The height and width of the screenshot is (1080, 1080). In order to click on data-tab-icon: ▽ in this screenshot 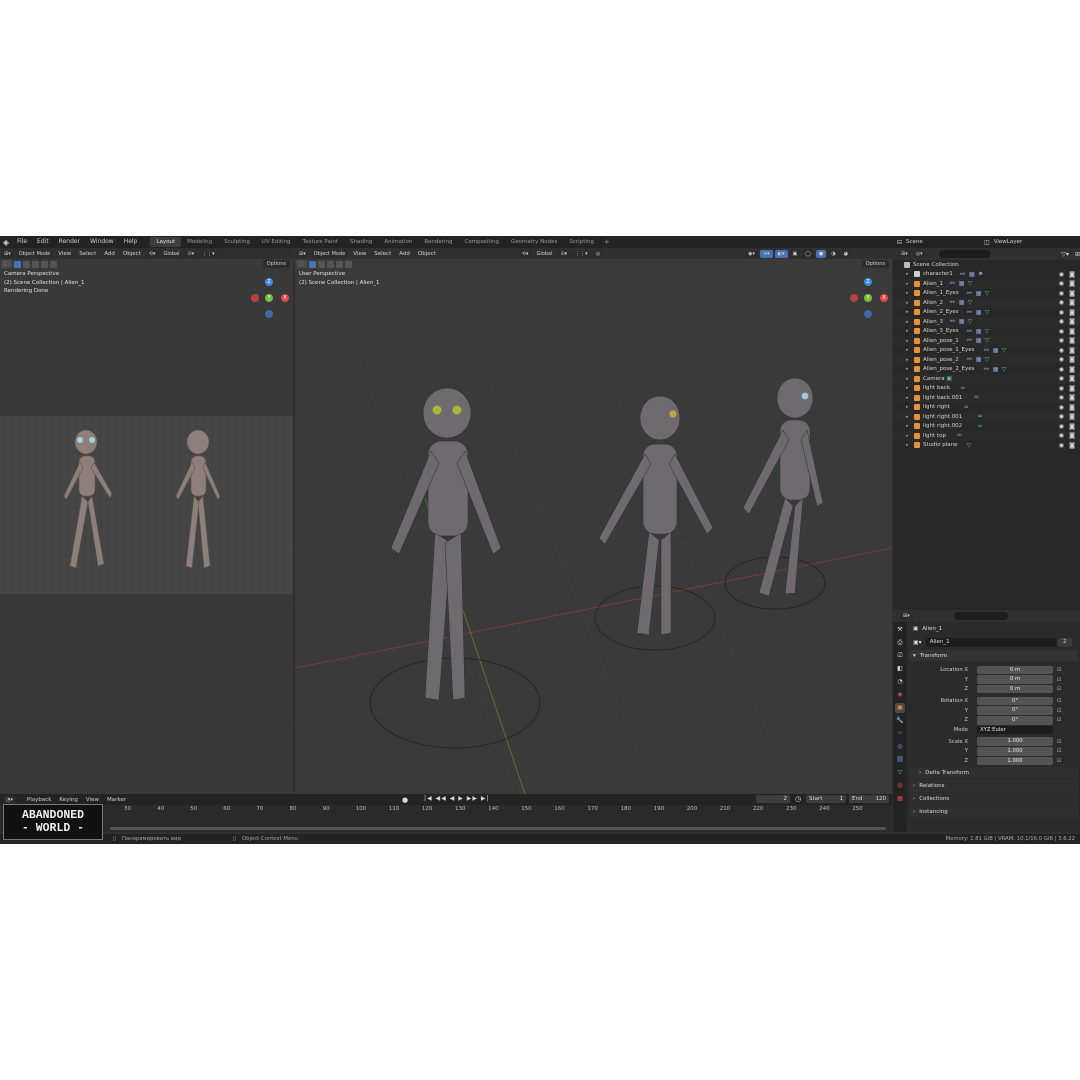, I will do `click(900, 773)`.